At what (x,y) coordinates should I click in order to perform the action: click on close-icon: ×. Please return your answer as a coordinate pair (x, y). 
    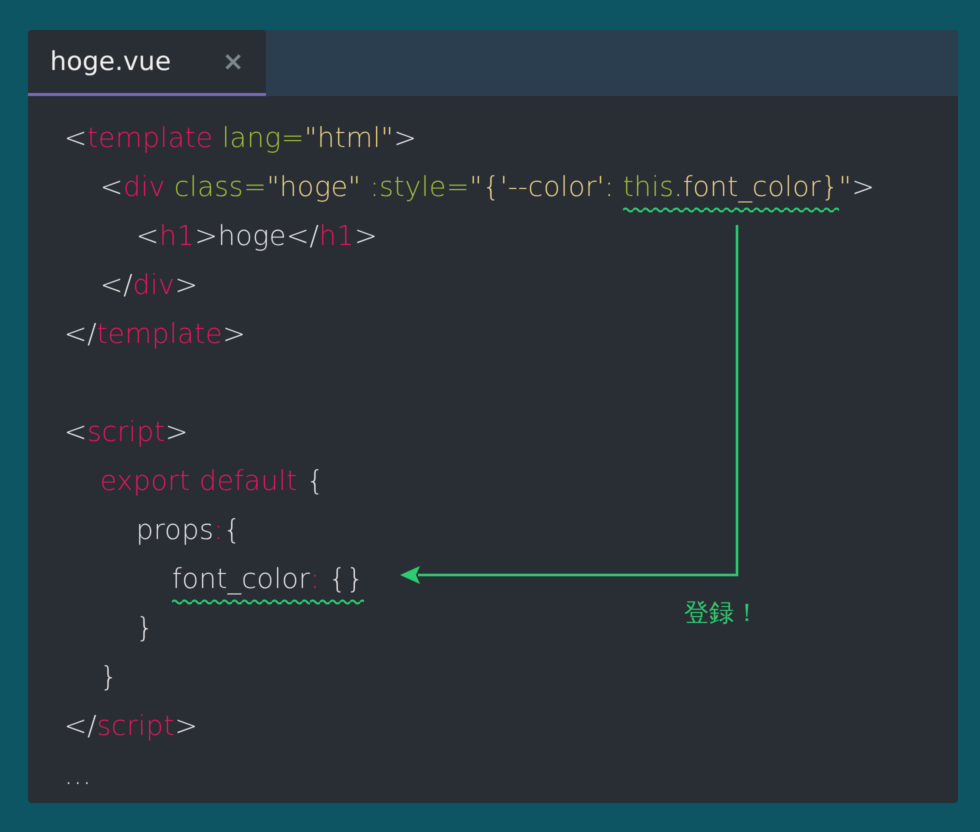
    Looking at the image, I should click on (233, 61).